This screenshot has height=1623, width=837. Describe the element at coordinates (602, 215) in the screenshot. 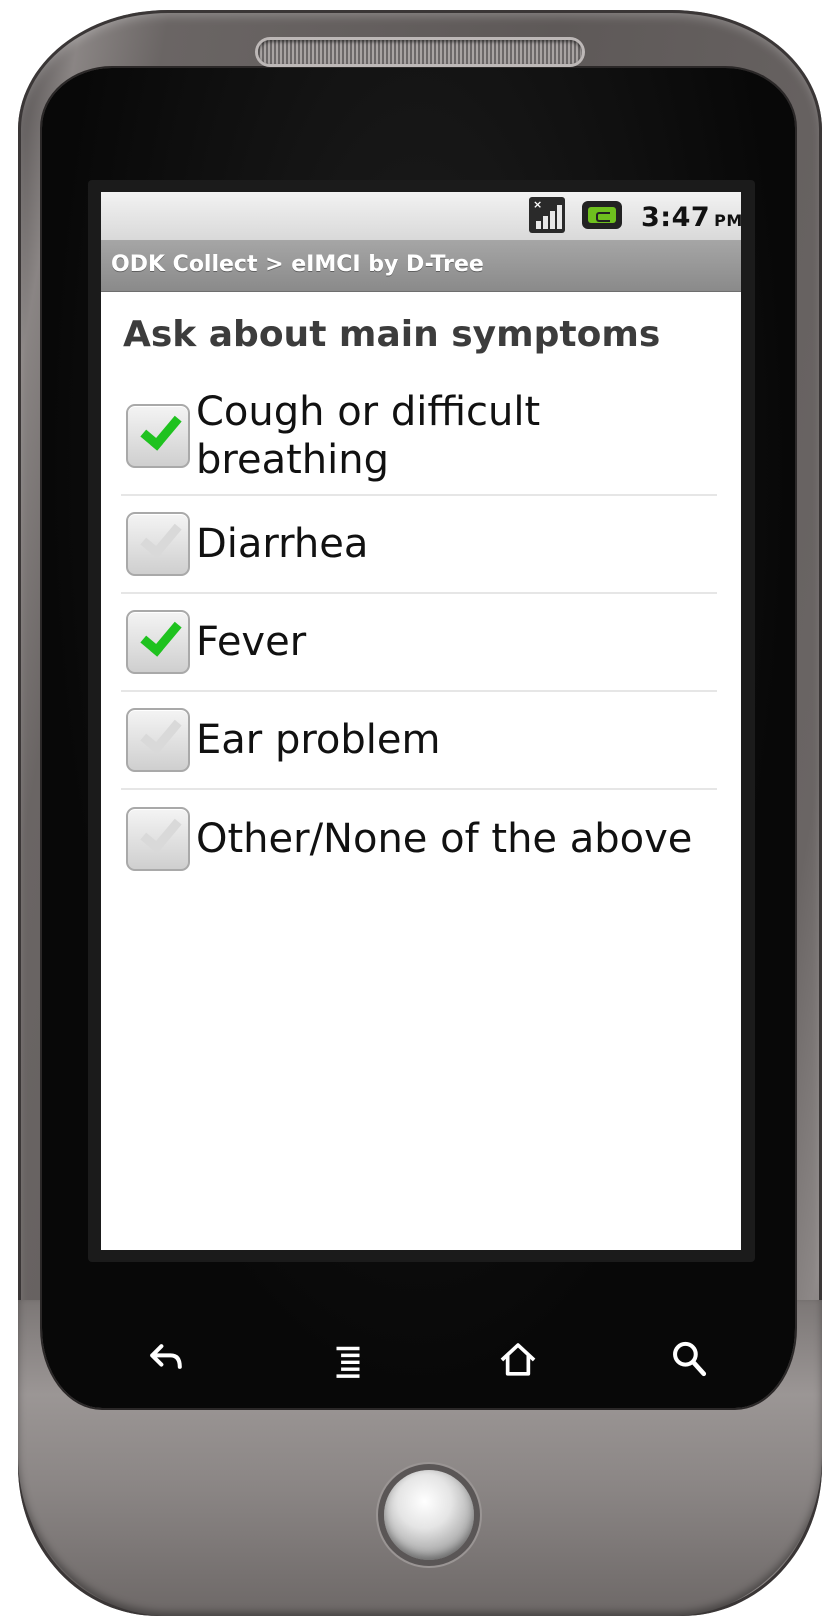

I see `battery-charging-icon` at that location.